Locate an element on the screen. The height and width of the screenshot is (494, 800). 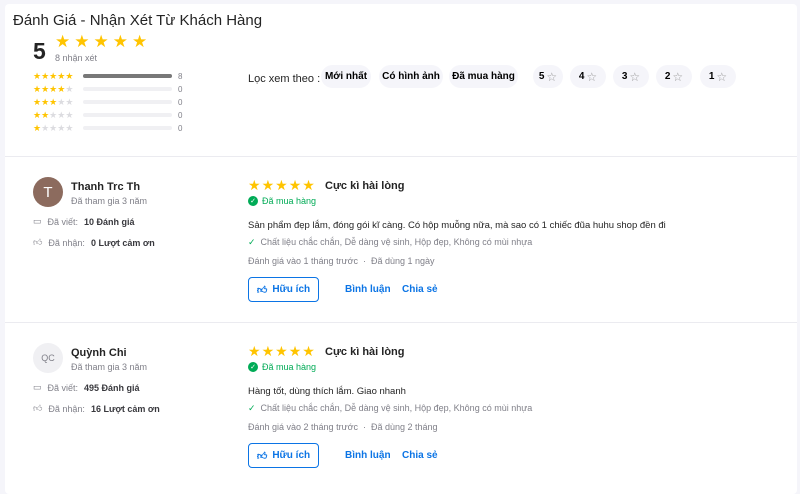
filter-star-3: 3 ☆ is located at coordinates (631, 76).